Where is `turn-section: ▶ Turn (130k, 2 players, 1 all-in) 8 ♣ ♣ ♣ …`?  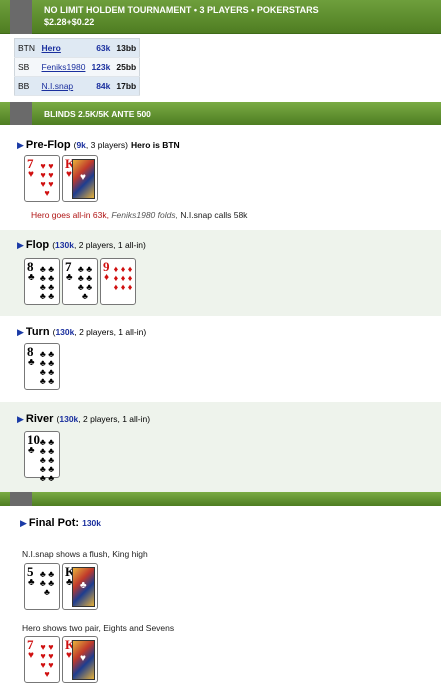
turn-section: ▶ Turn (130k, 2 players, 1 all-in) 8 ♣ ♣ ♣ … is located at coordinates (220, 359).